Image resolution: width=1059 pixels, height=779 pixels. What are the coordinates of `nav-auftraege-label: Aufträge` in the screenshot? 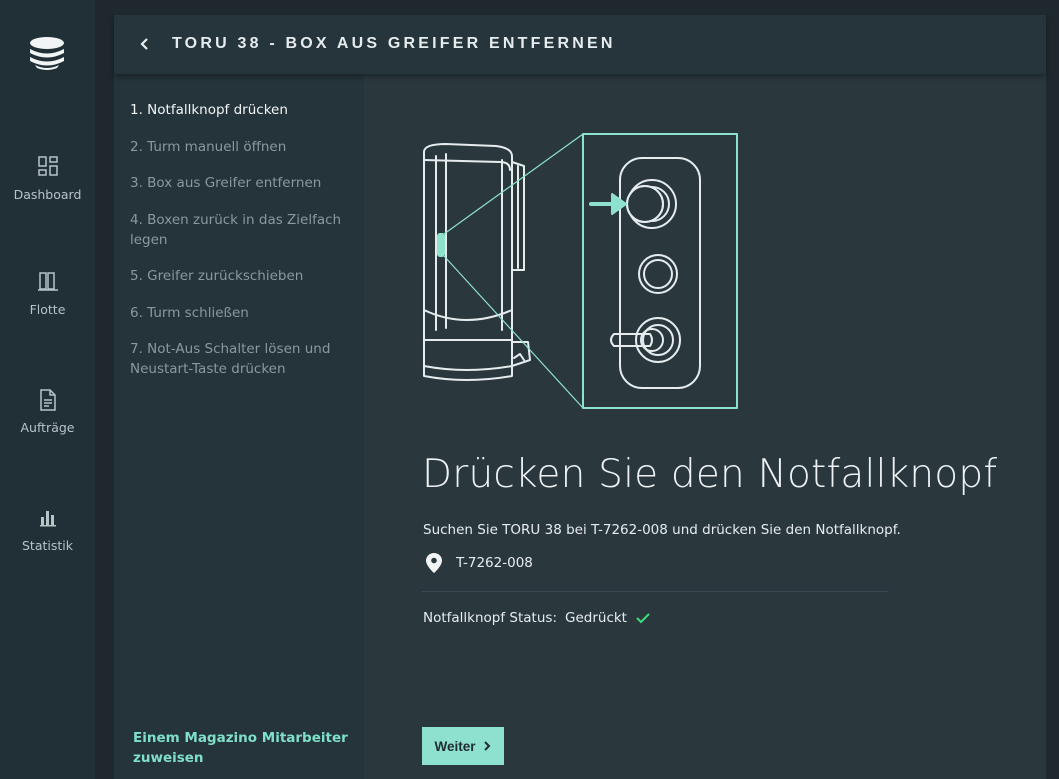 It's located at (47, 427).